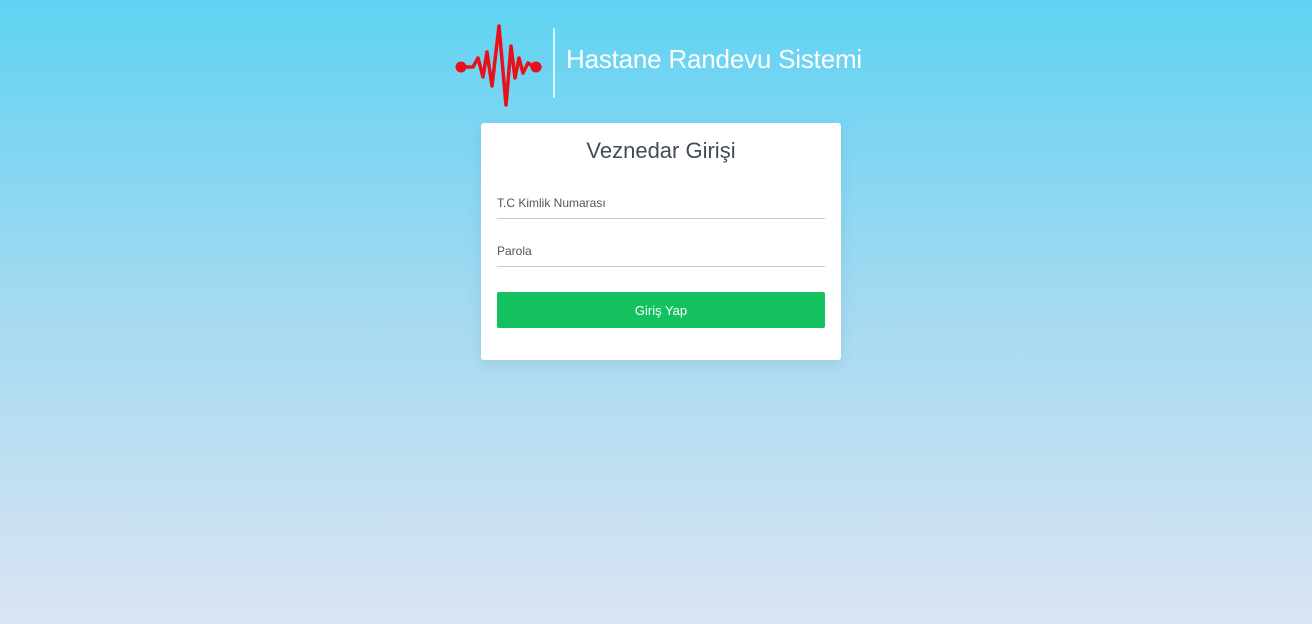 Image resolution: width=1312 pixels, height=624 pixels. What do you see at coordinates (661, 310) in the screenshot?
I see `login-button: Giriş Yap` at bounding box center [661, 310].